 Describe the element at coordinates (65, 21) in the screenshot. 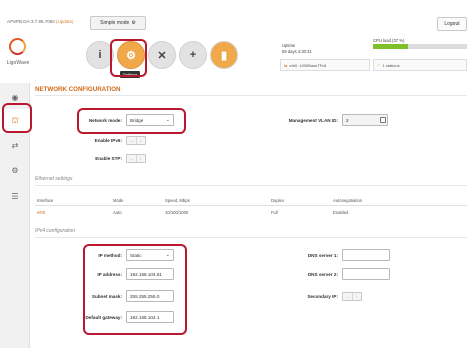

I see `firmware-update-link: (Update)` at that location.